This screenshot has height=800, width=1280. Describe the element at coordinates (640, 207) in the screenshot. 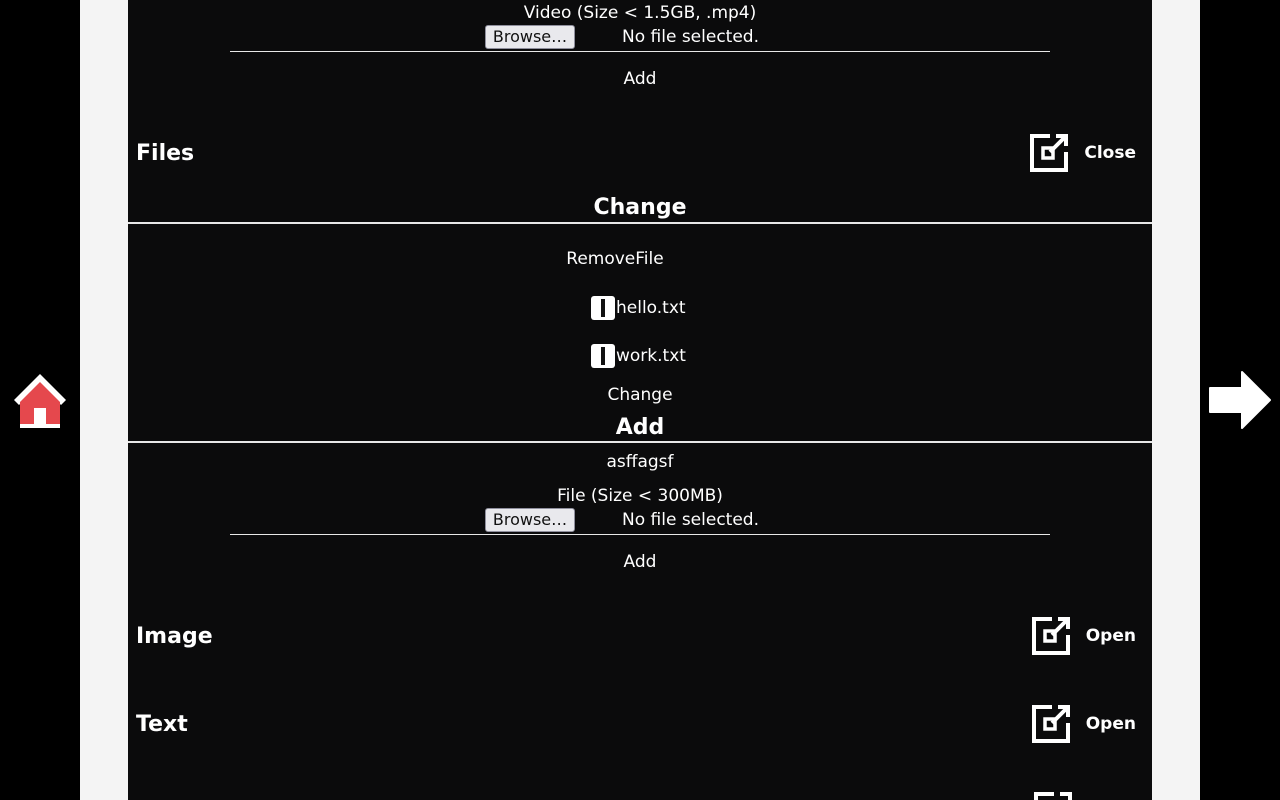

I see `change-heading: Change` at that location.